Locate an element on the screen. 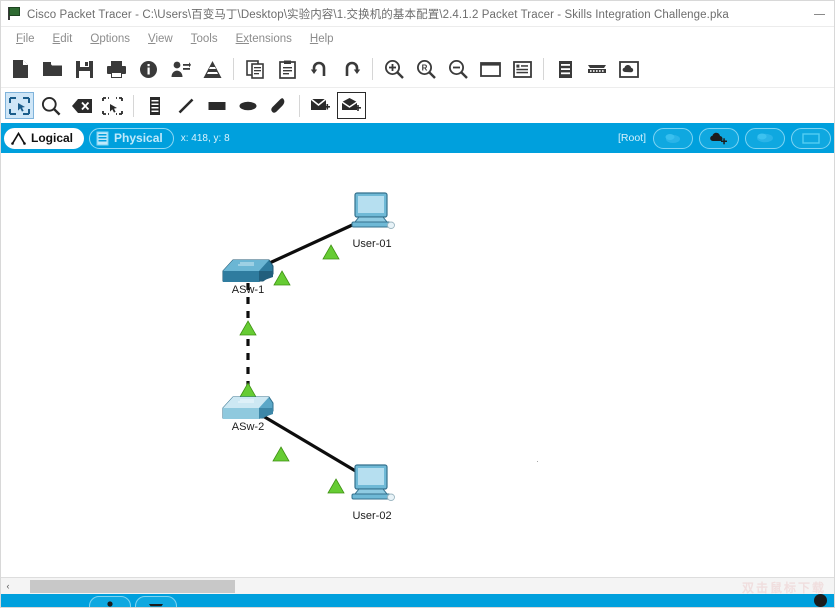  draw-rectangle-button is located at coordinates (216, 105).